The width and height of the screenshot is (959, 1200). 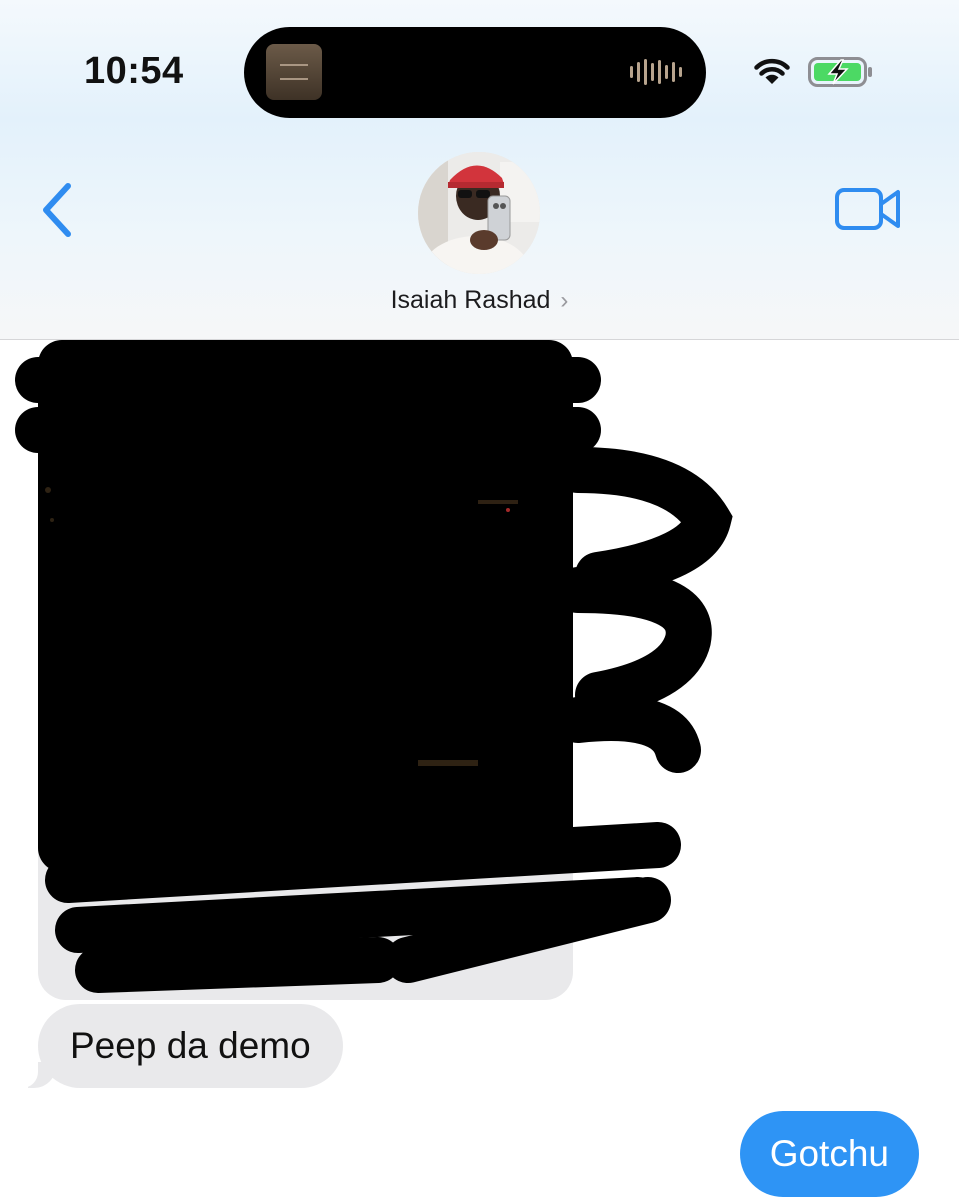 I want to click on chevron-left-icon, so click(x=57, y=210).